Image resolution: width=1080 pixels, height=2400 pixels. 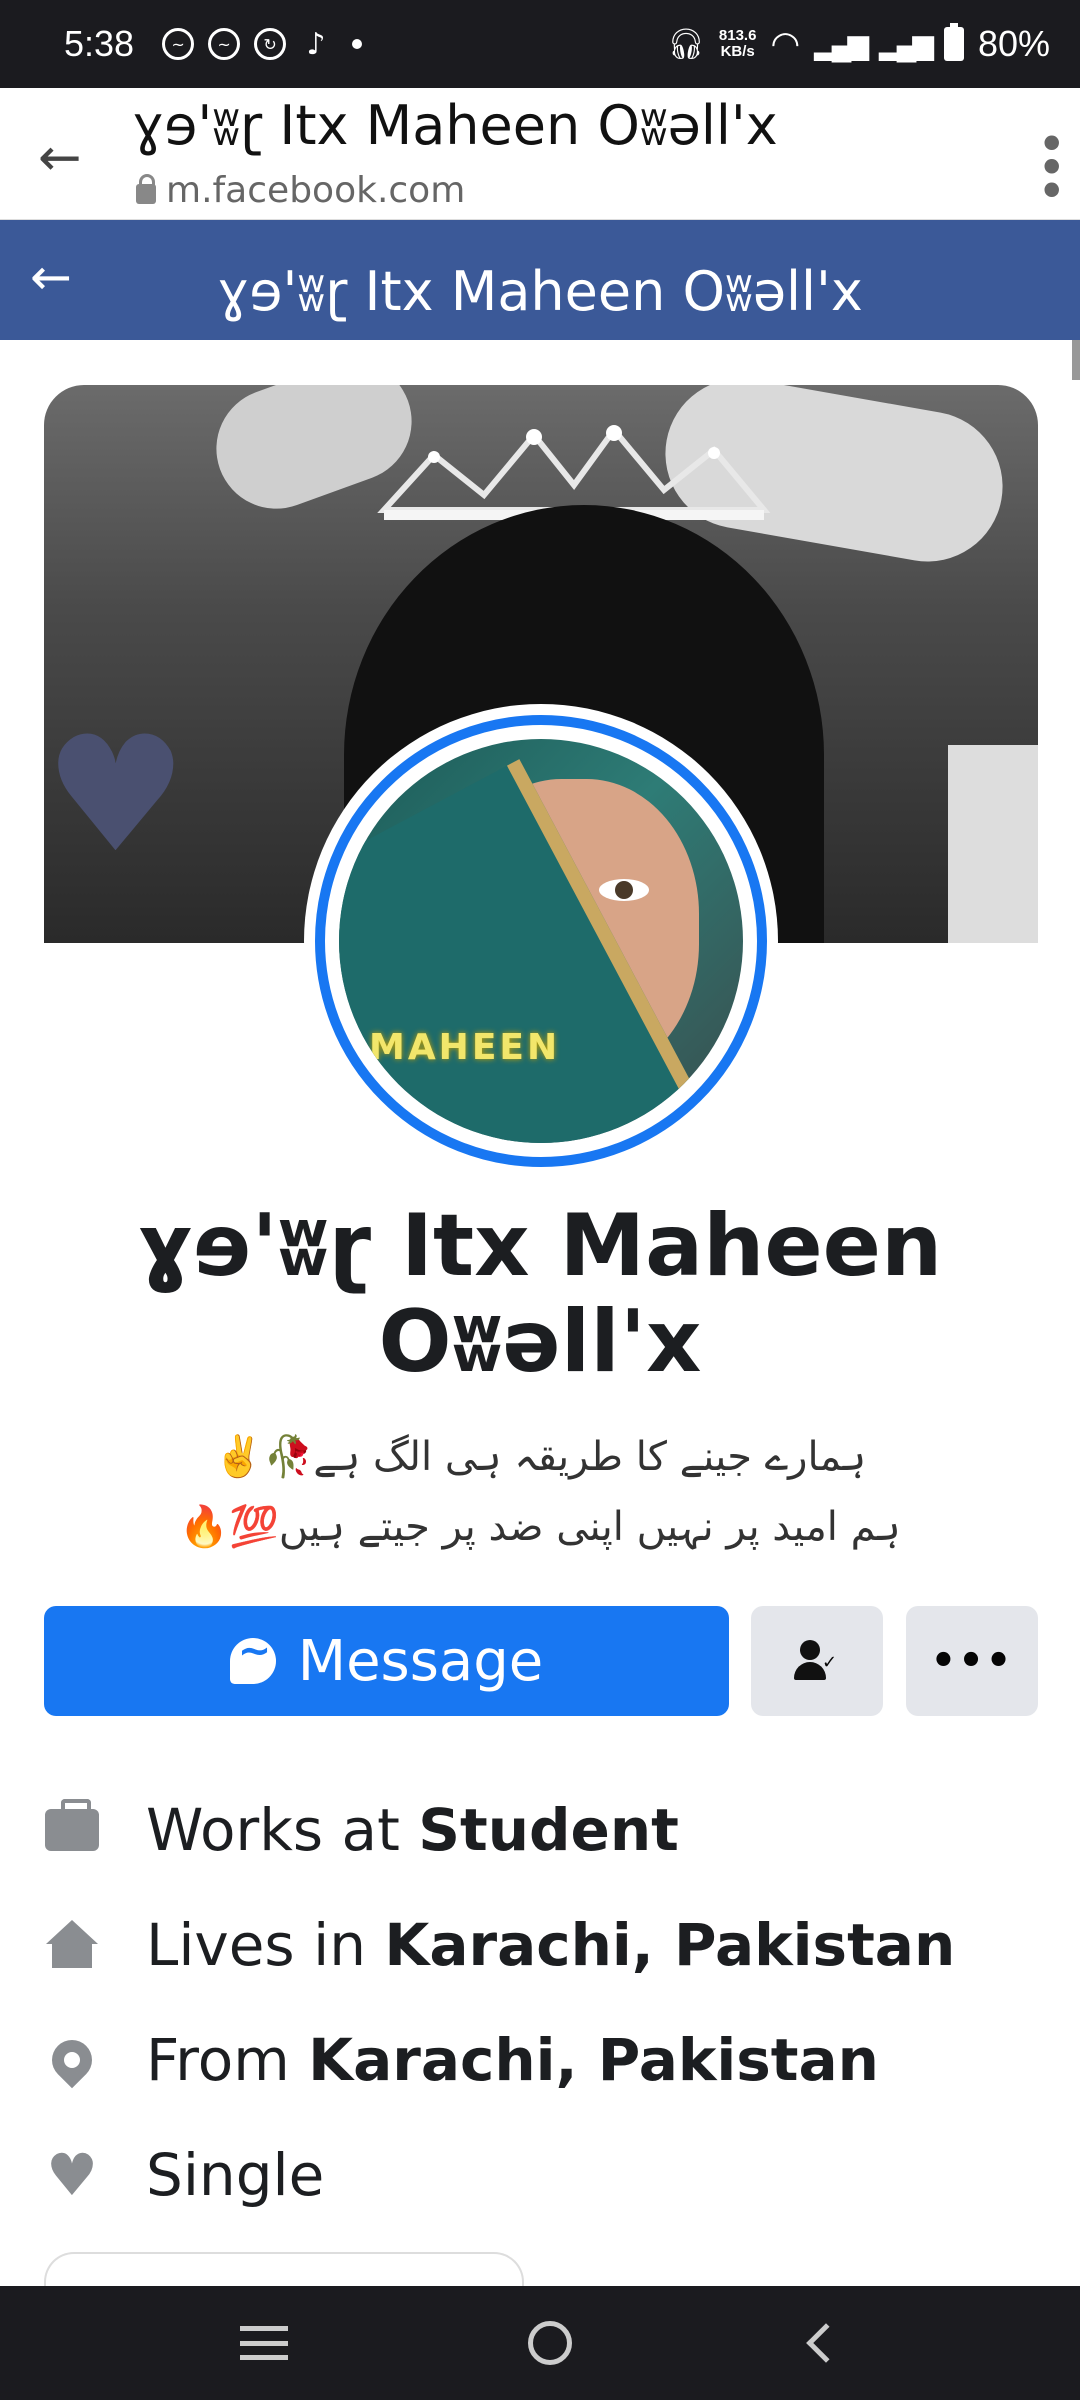 I want to click on detail-lives: Lives in Karachi, Pakistan, so click(x=499, y=1945).